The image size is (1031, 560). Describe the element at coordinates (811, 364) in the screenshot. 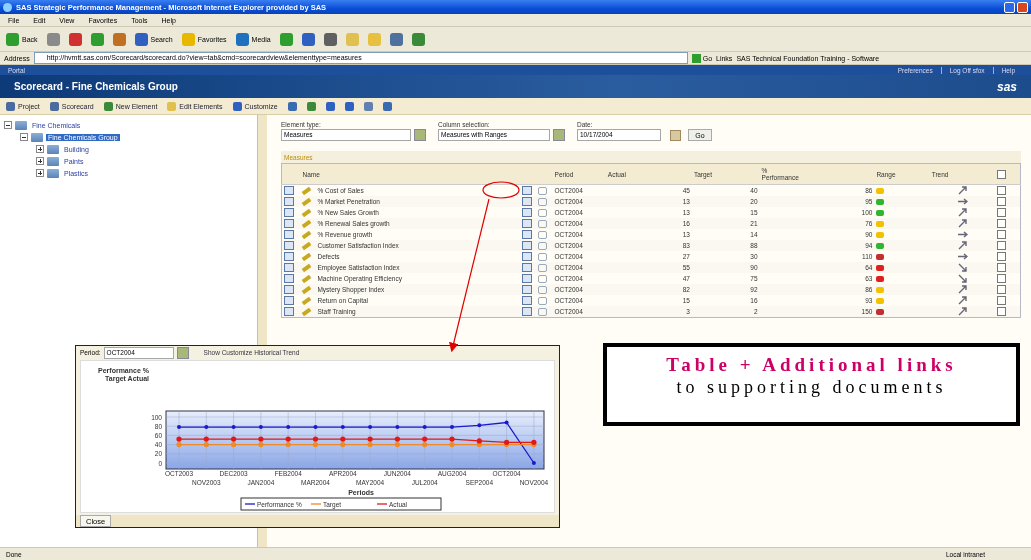

I see `annotation-title: Table + Additional links` at that location.